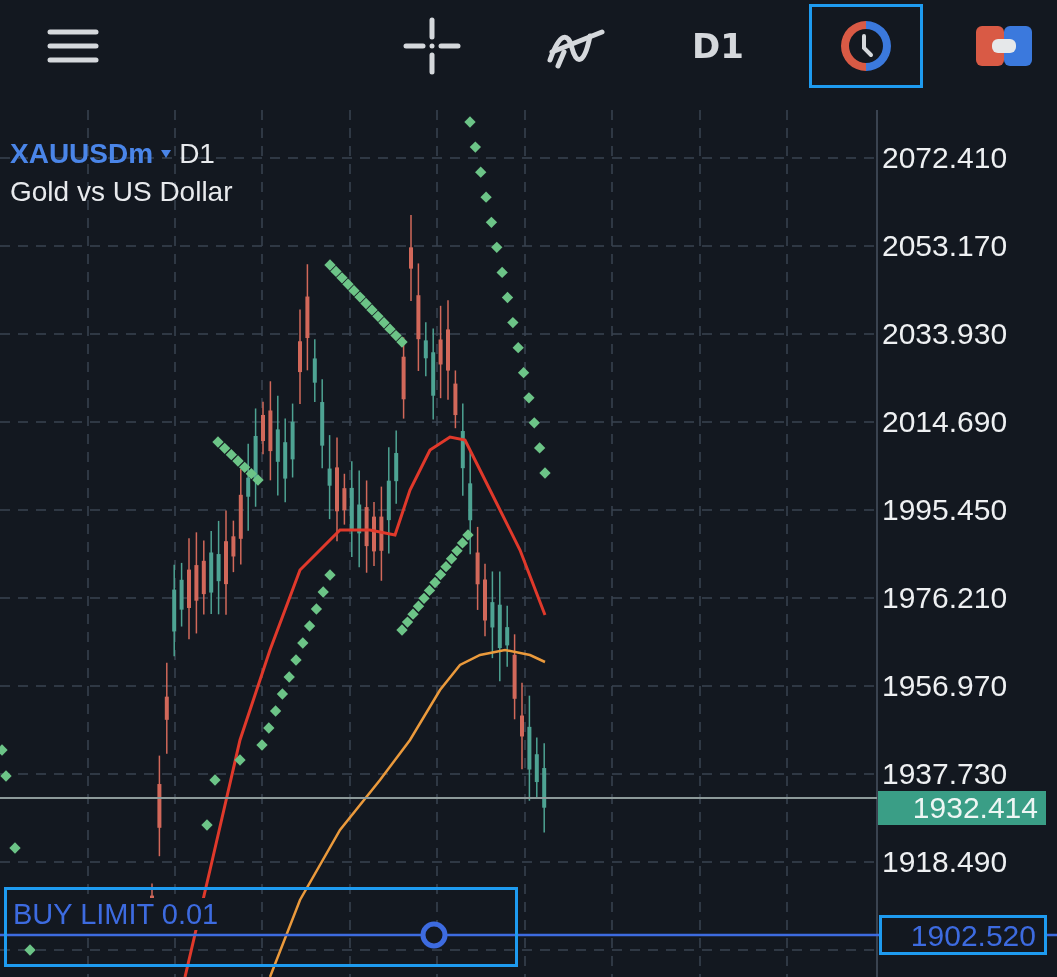 This screenshot has height=977, width=1057. Describe the element at coordinates (945, 774) in the screenshot. I see `price-axis-label: 1937.730` at that location.